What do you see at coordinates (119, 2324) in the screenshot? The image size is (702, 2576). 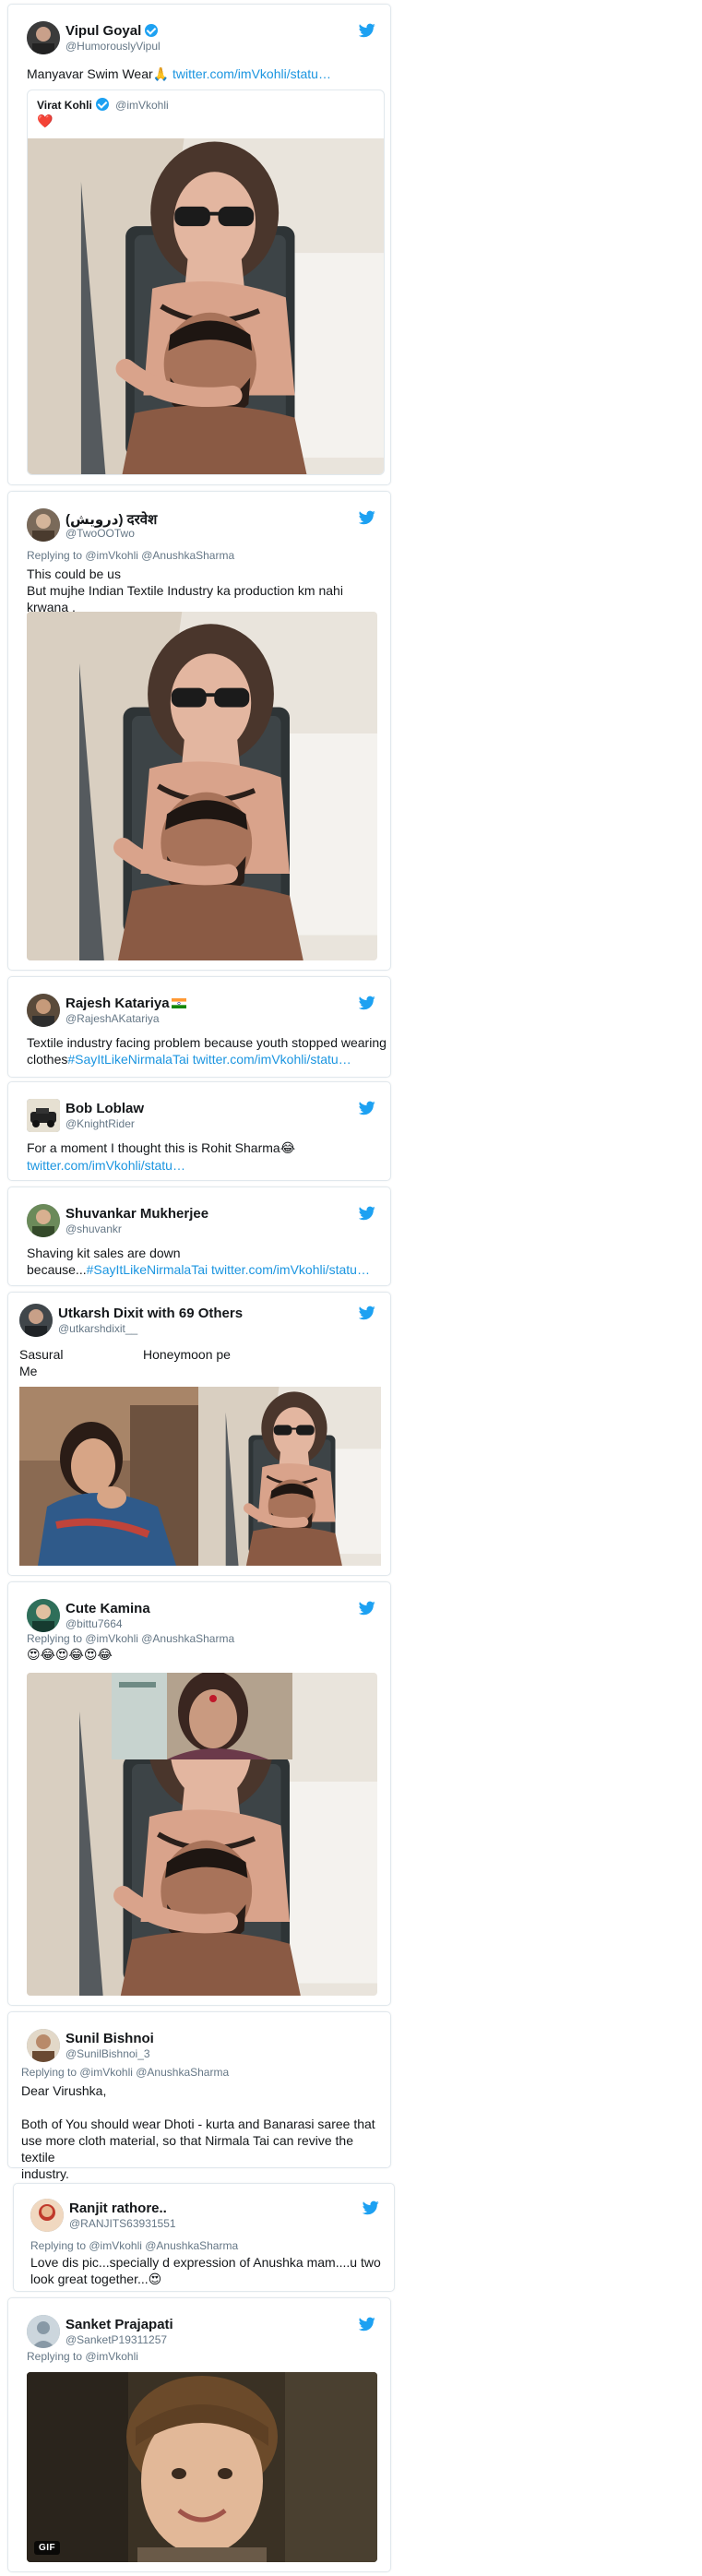 I see `author-name: Sanket Prajapati` at bounding box center [119, 2324].